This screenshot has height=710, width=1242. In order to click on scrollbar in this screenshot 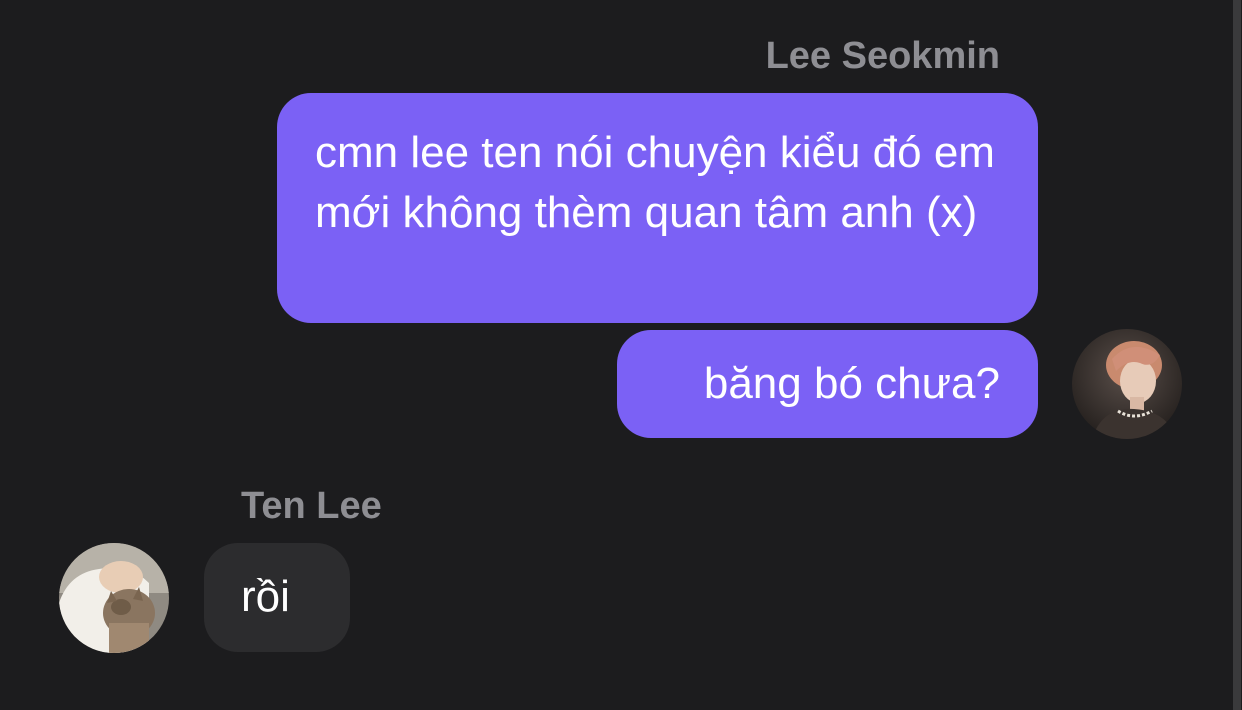, I will do `click(1234, 355)`.